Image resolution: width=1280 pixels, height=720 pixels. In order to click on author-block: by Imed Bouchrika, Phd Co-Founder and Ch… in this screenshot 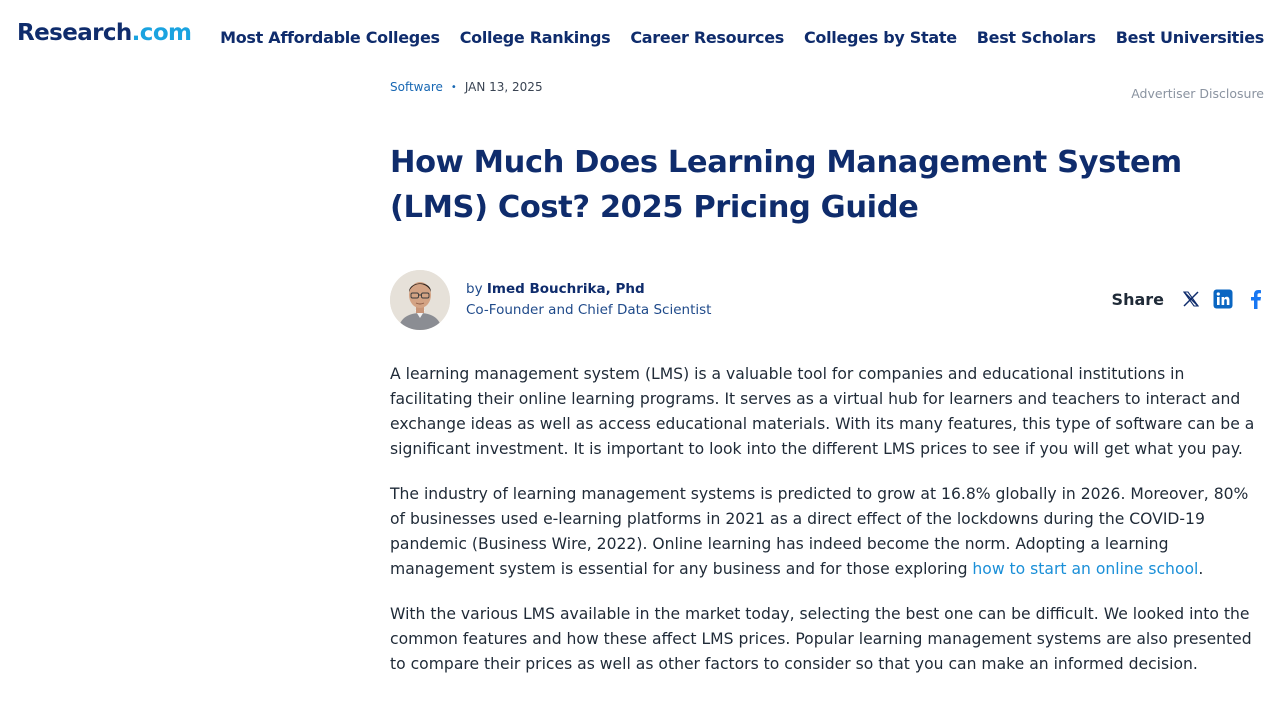, I will do `click(550, 300)`.